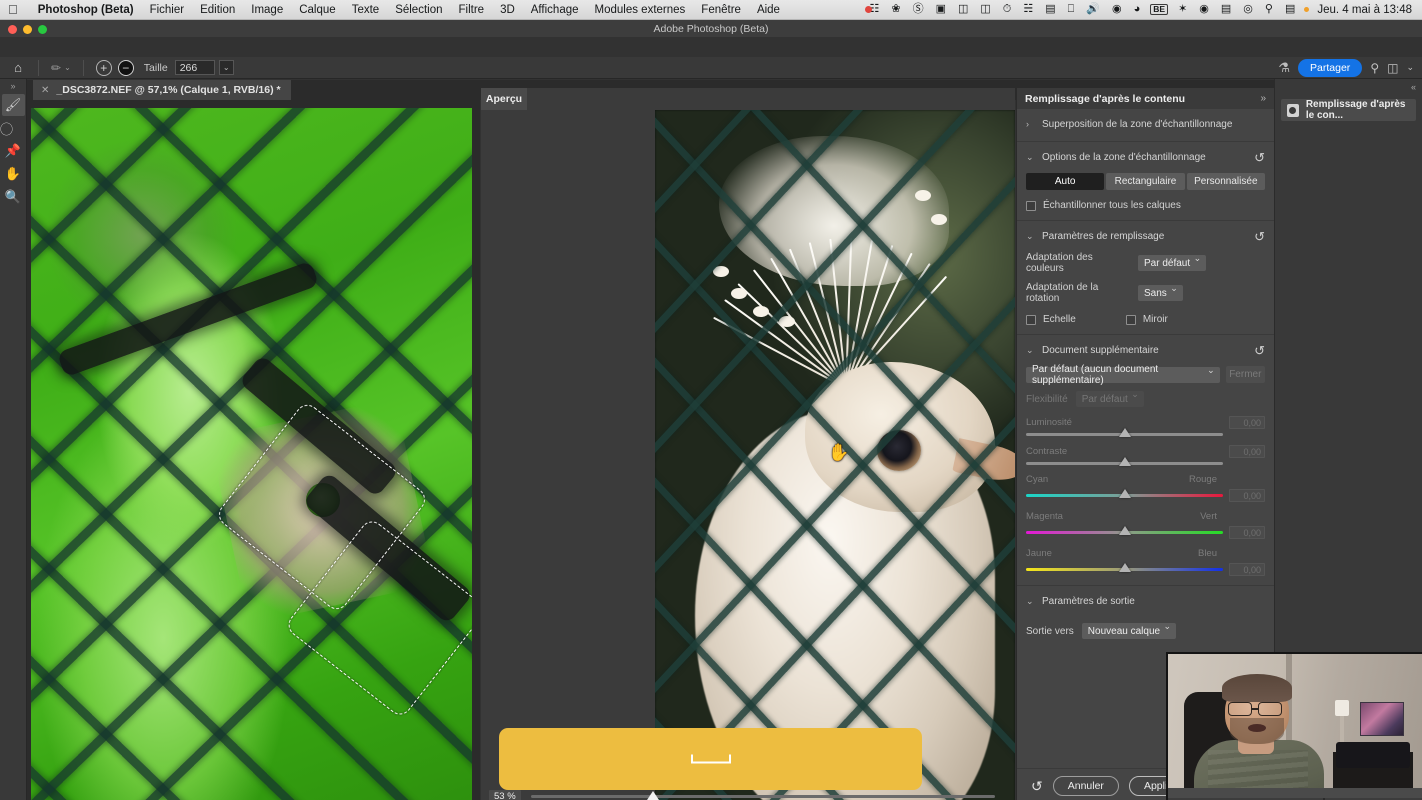  What do you see at coordinates (1050, 9) in the screenshot?
I see `stats-icon: ▤` at bounding box center [1050, 9].